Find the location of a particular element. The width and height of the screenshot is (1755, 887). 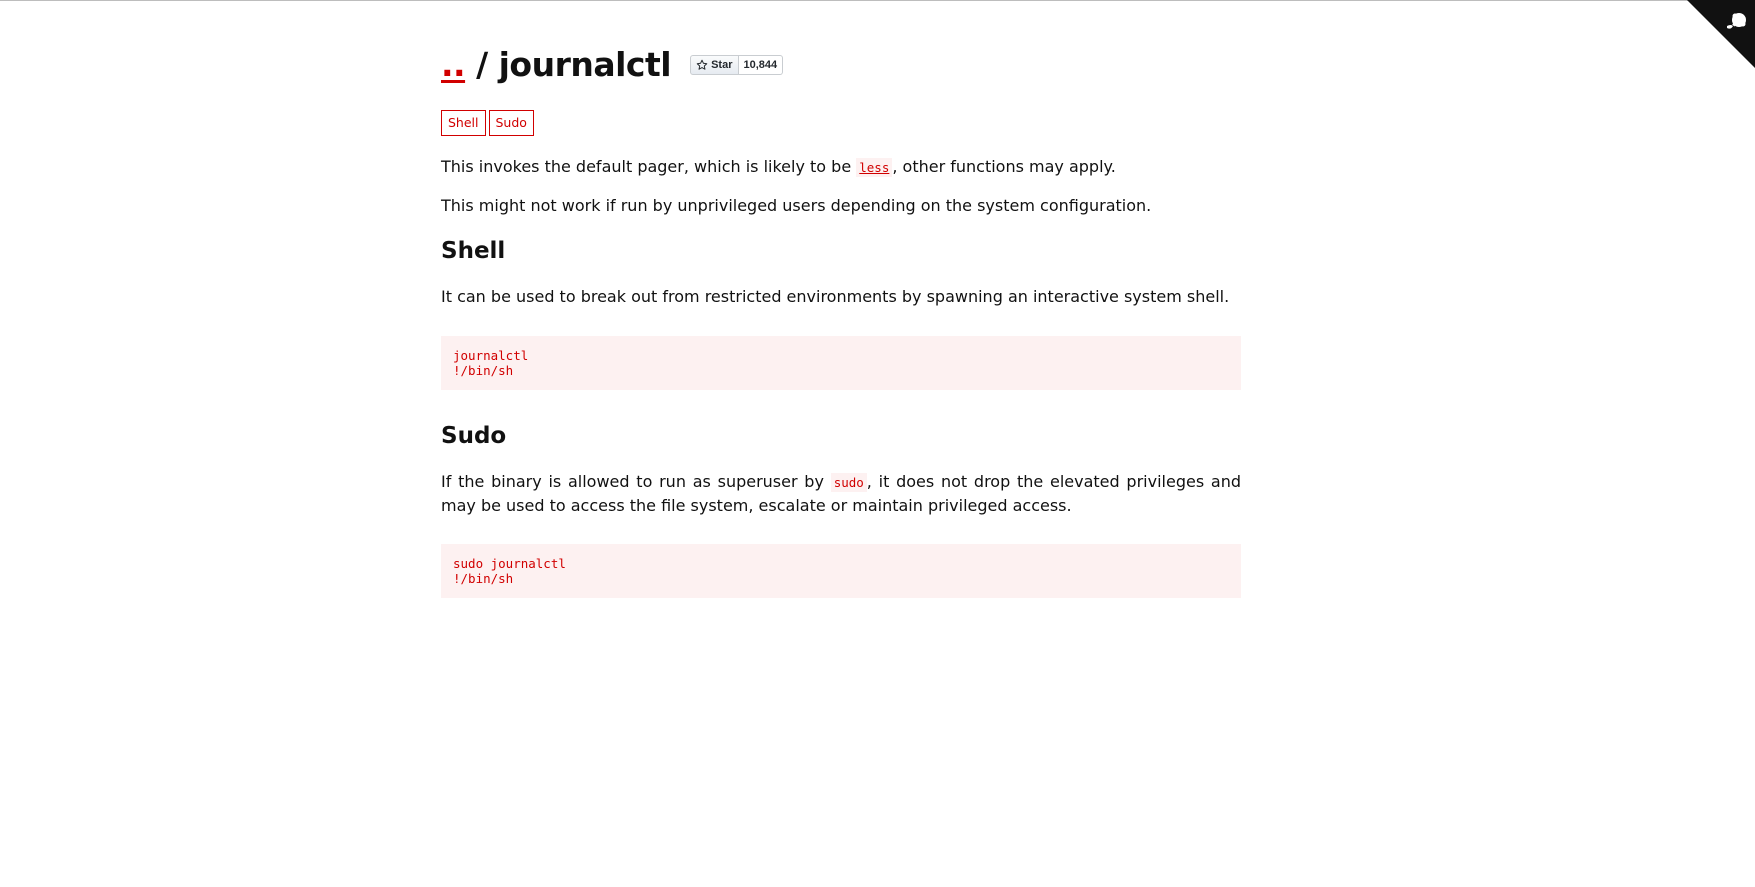

github-star-widget: Star 10,844 is located at coordinates (737, 65).